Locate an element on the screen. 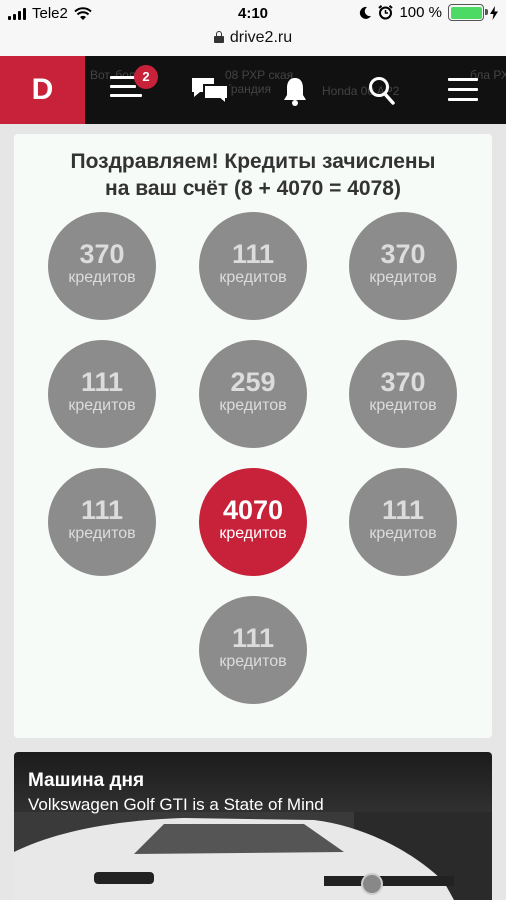 This screenshot has width=506, height=900. url-text: drive2.ru is located at coordinates (261, 37).